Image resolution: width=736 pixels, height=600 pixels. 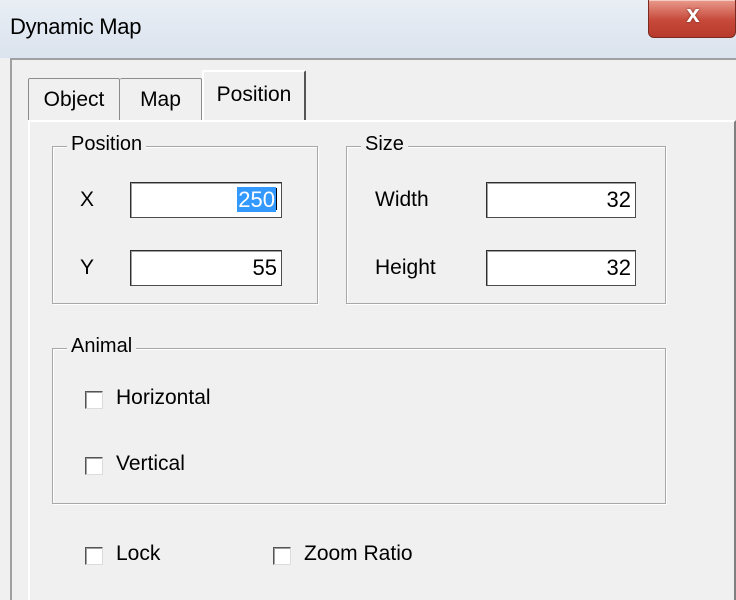 I want to click on close-icon: x, so click(x=693, y=14).